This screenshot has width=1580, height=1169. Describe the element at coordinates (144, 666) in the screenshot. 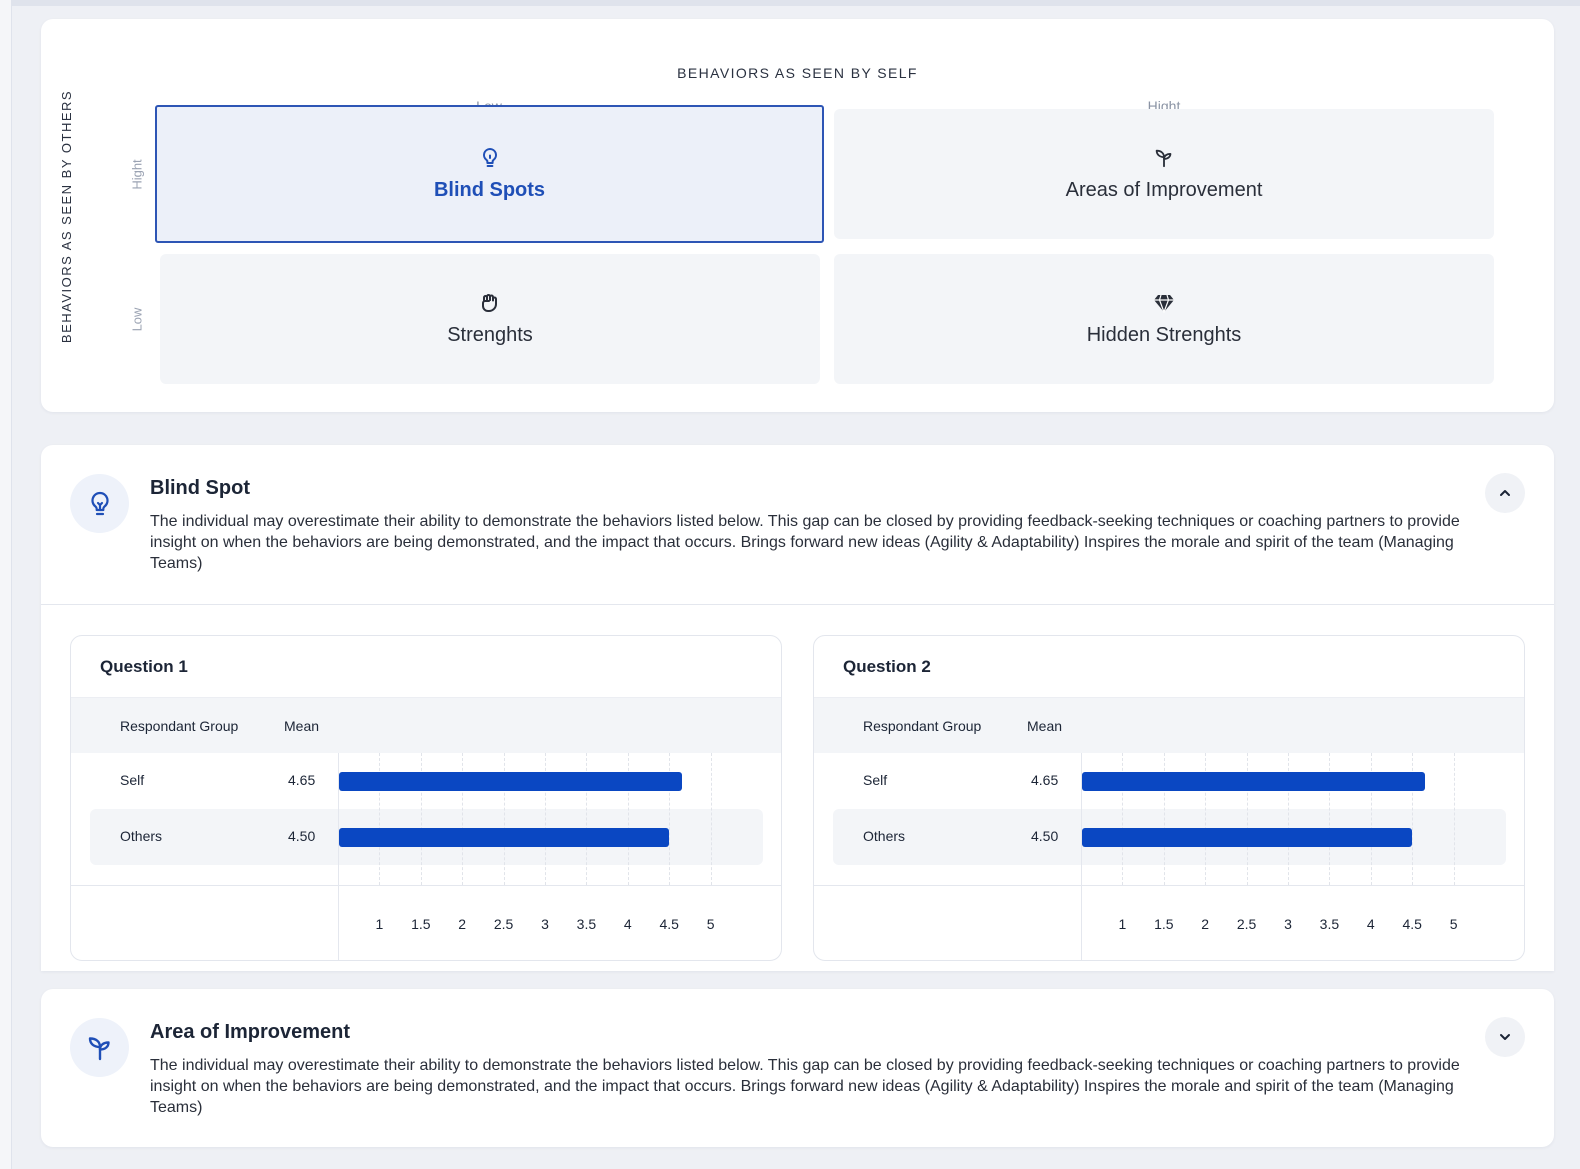

I see `question-title: Question 1` at that location.